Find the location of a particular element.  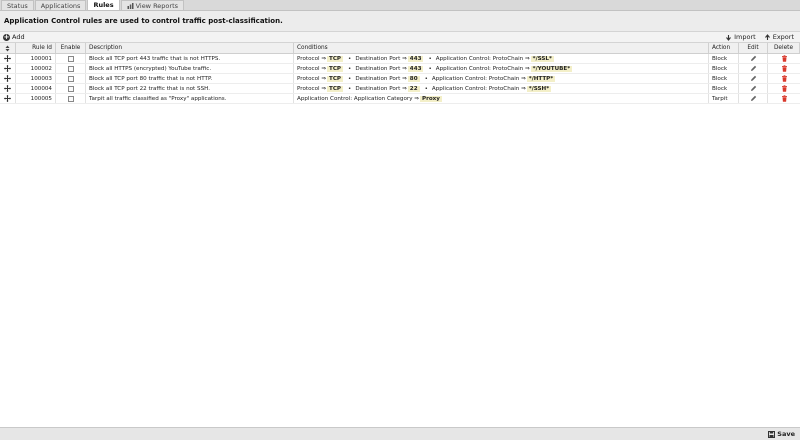

tab-label: Applications is located at coordinates (60, 5).